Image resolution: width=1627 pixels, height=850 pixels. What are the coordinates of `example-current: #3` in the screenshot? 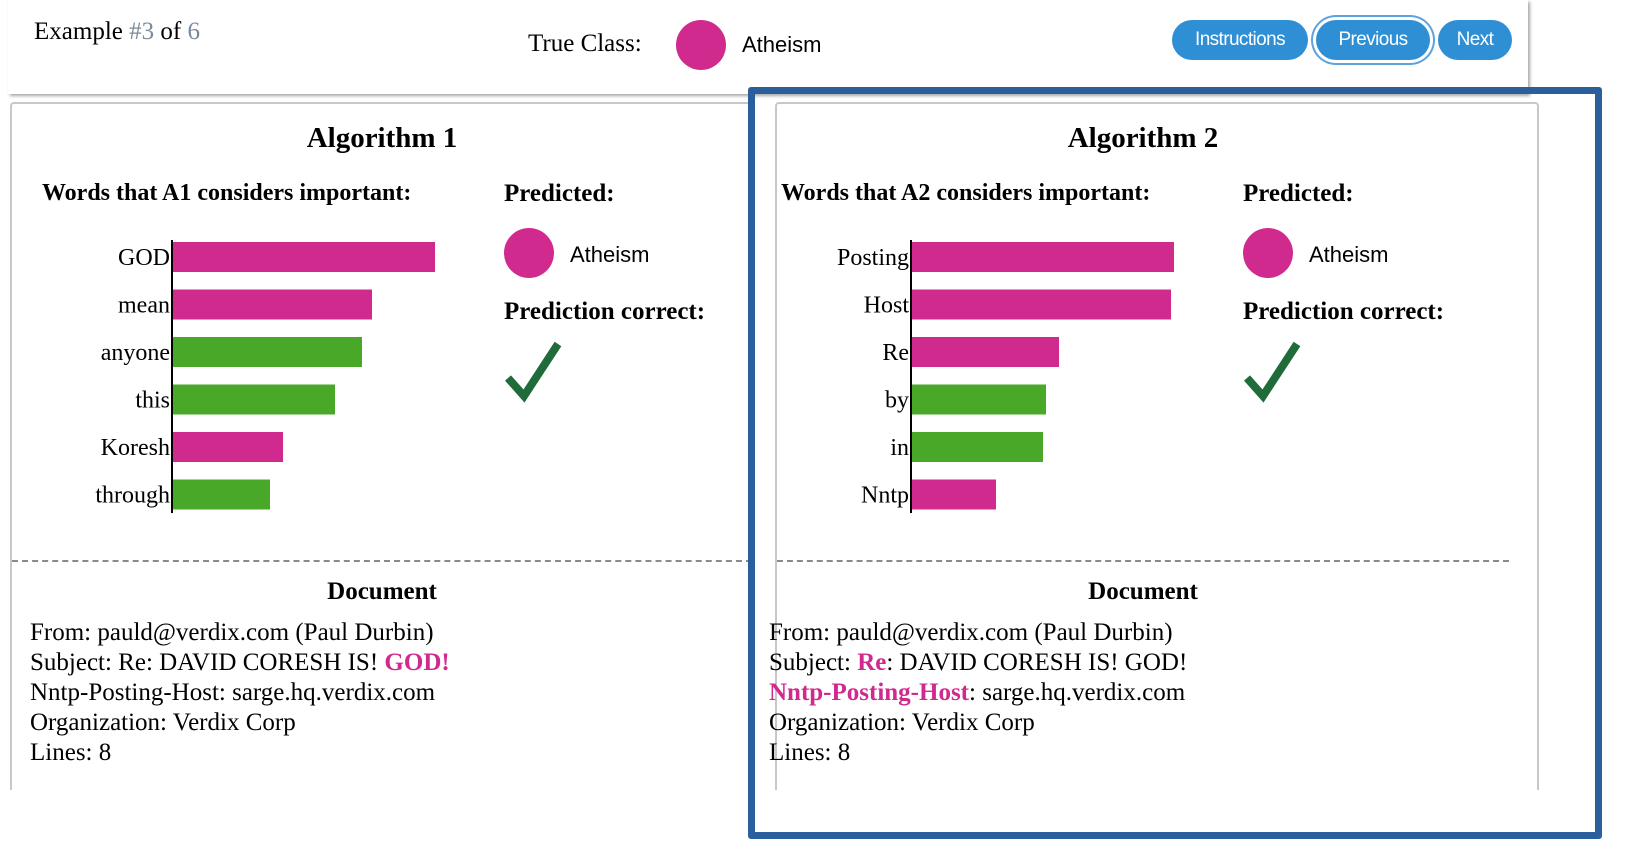 It's located at (142, 31).